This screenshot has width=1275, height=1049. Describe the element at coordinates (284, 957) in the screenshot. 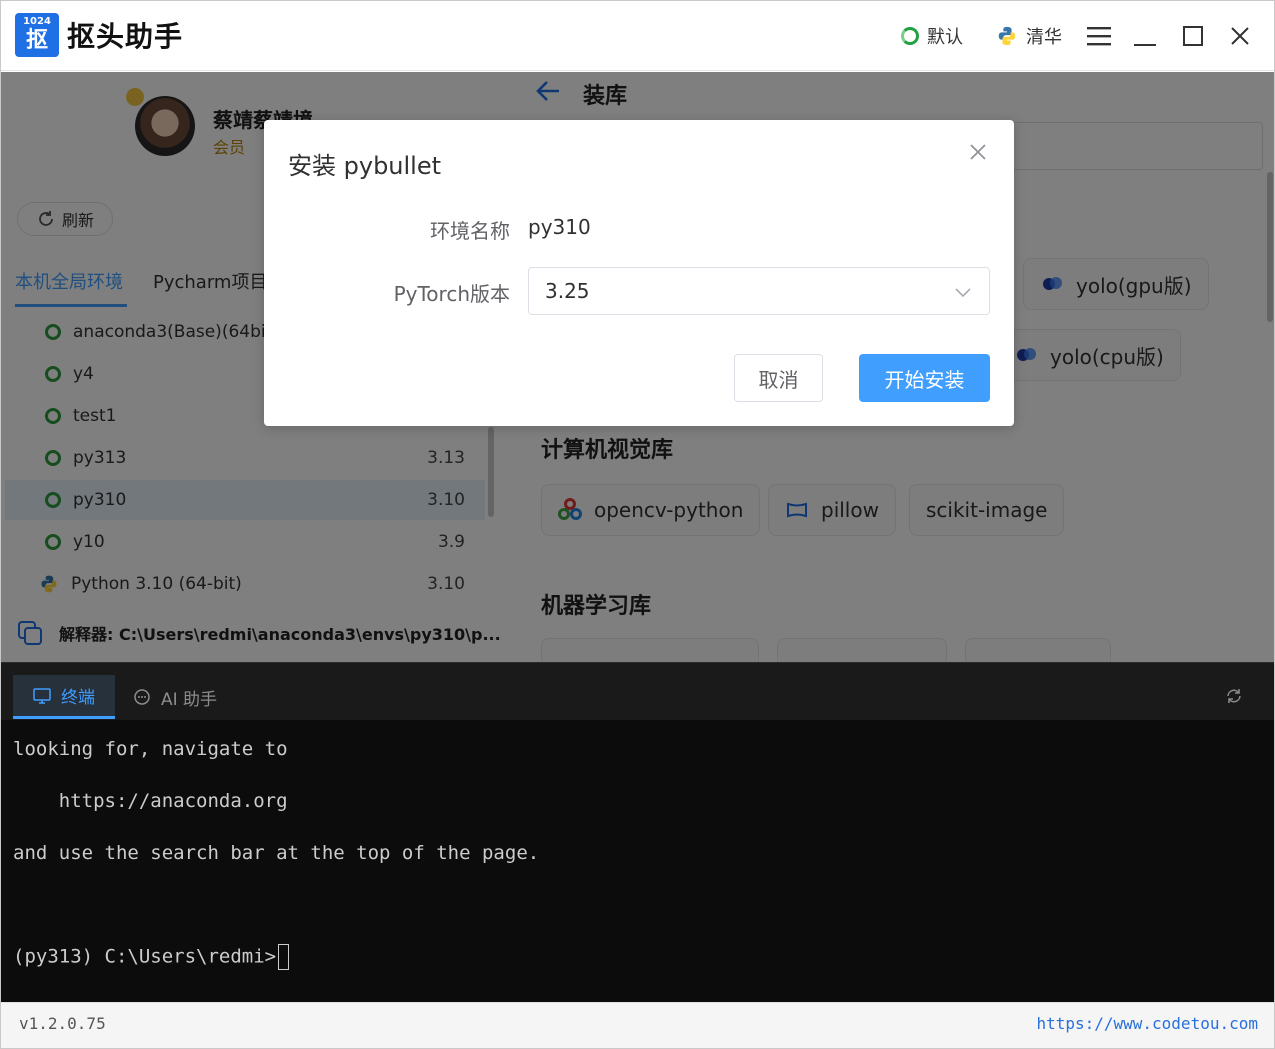

I see `terminal-cursor` at that location.